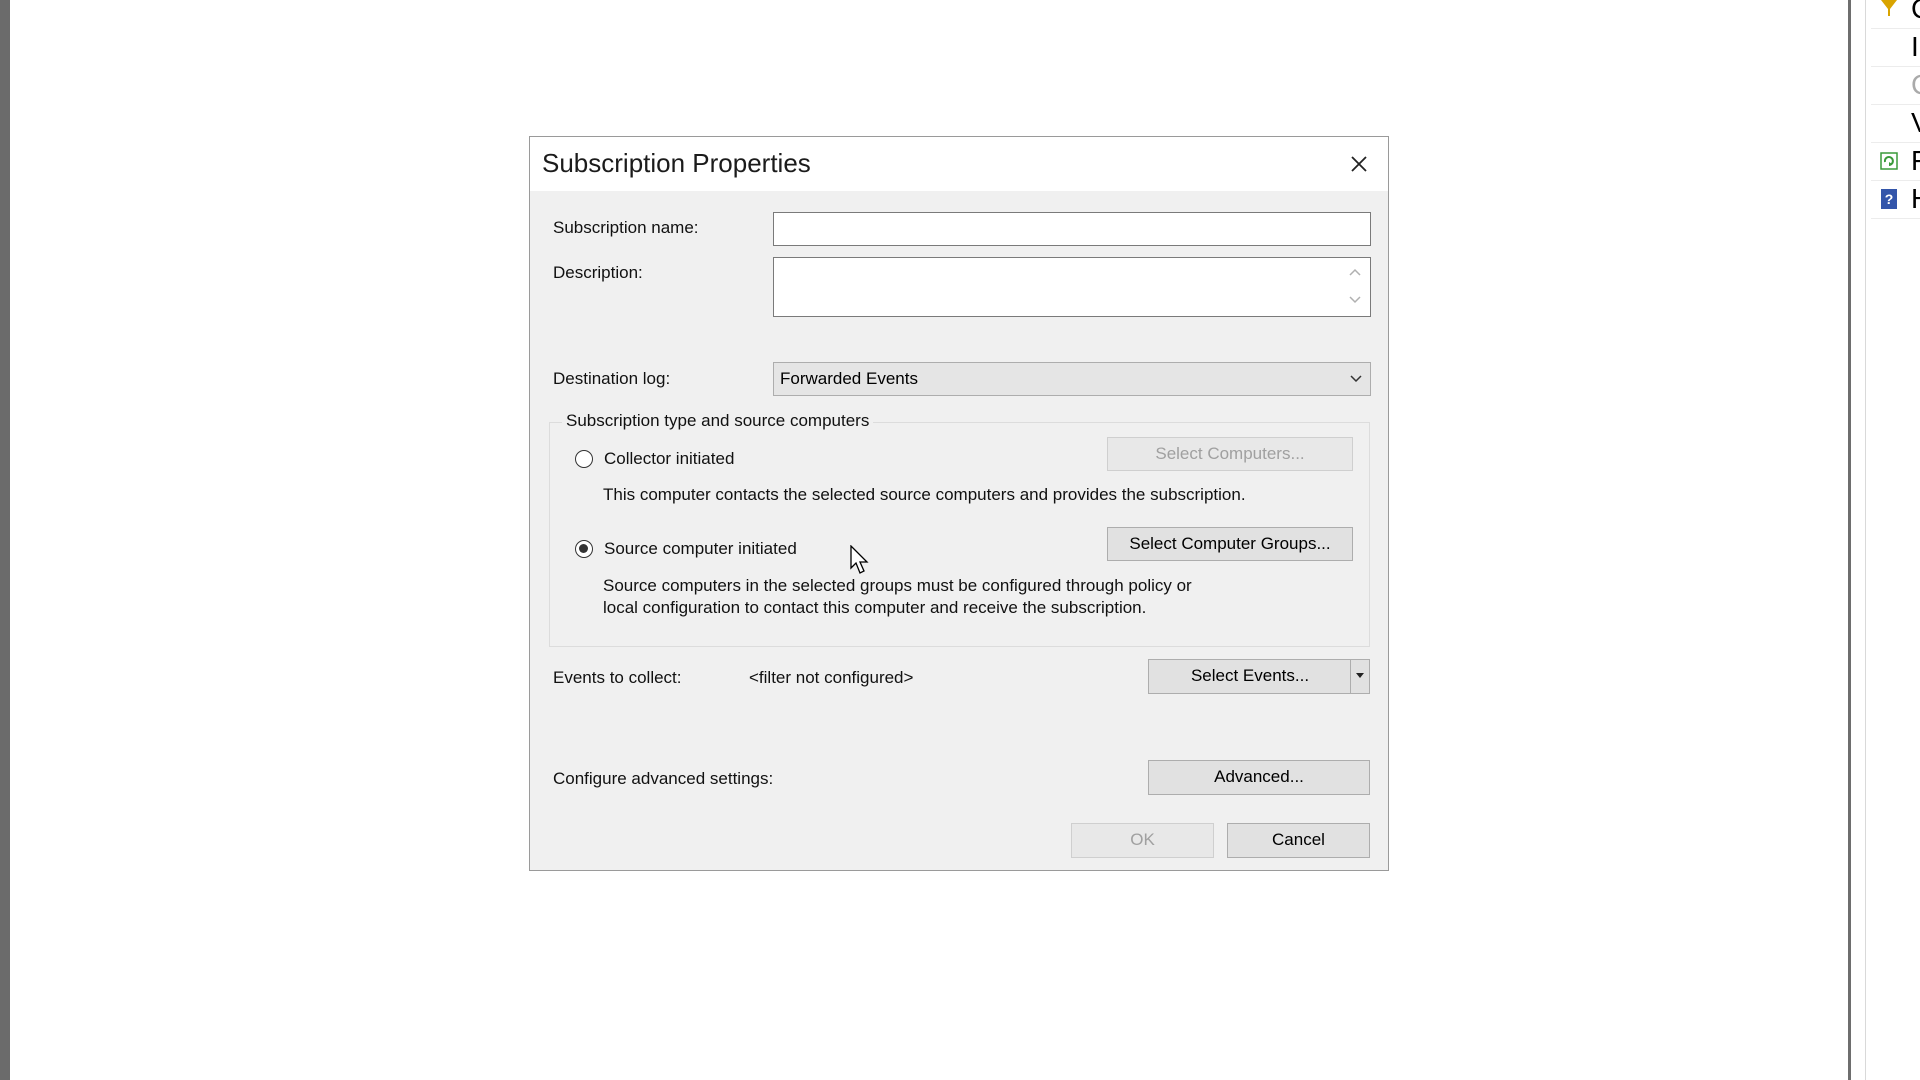 The height and width of the screenshot is (1080, 1920). What do you see at coordinates (718, 421) in the screenshot?
I see `group-title: Subscription type and source computers` at bounding box center [718, 421].